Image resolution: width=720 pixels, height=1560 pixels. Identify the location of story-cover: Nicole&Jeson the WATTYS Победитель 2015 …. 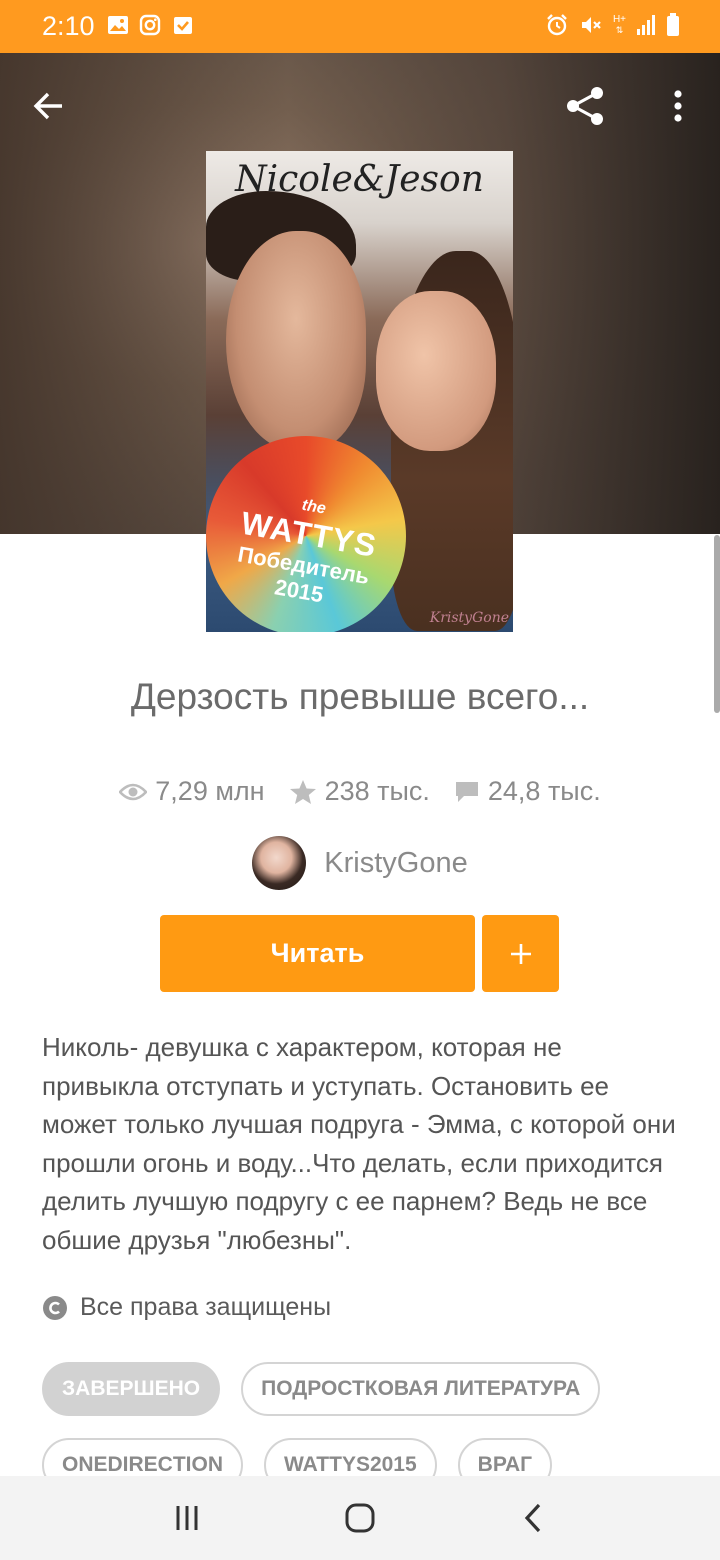
(359, 391).